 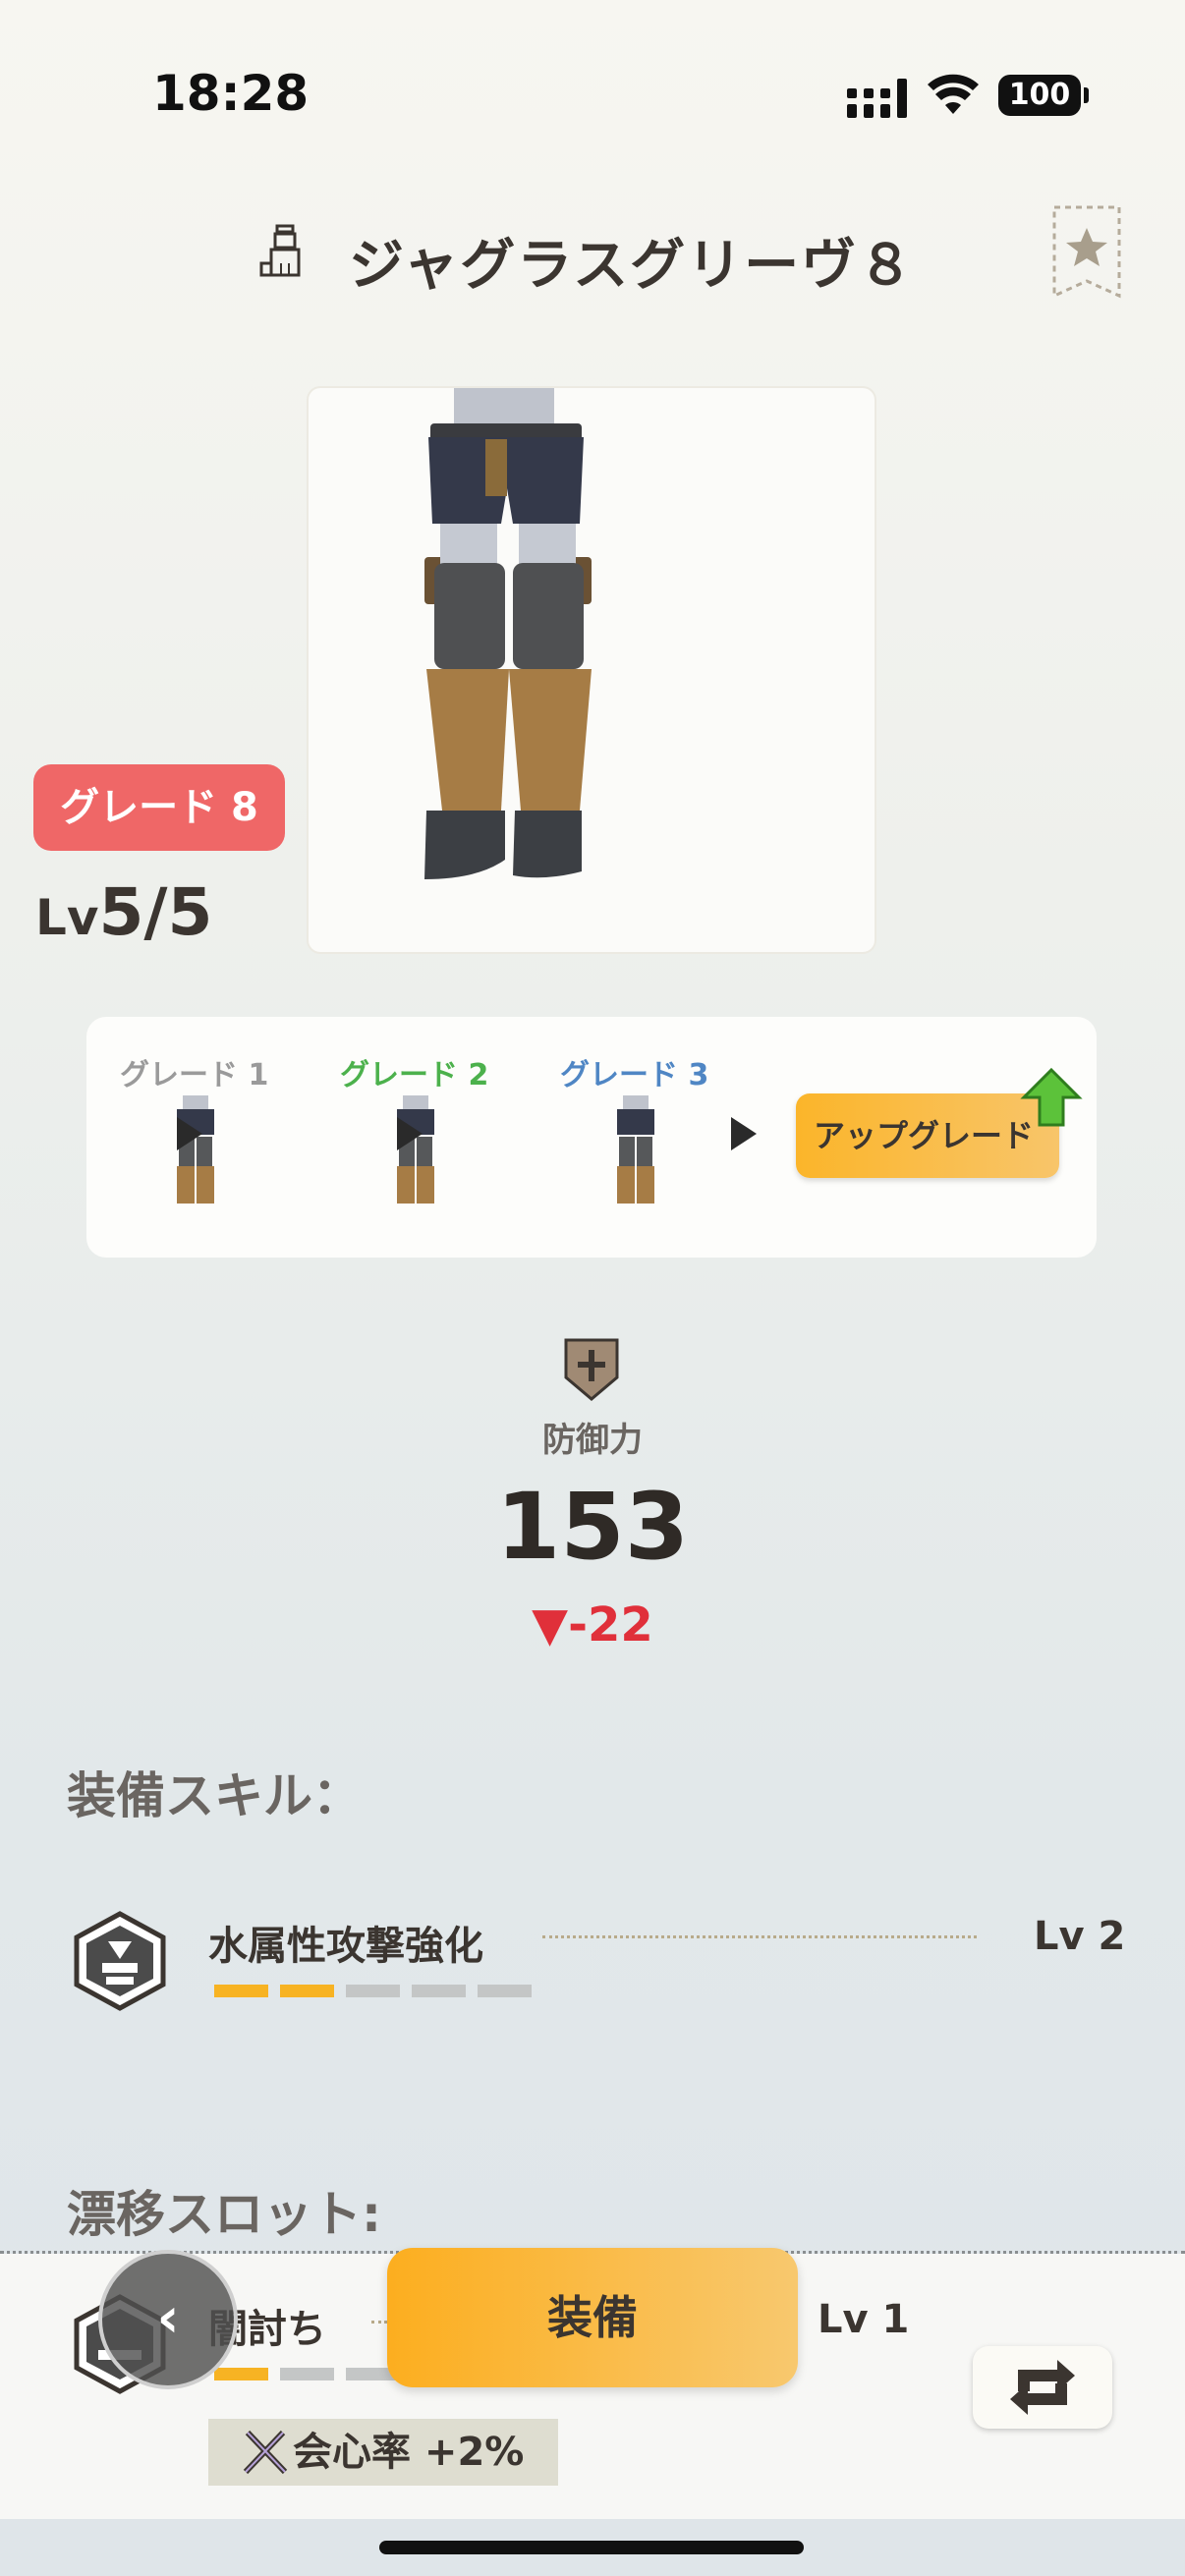 What do you see at coordinates (633, 266) in the screenshot?
I see `item-title: ジャグラスグリーヴ８` at bounding box center [633, 266].